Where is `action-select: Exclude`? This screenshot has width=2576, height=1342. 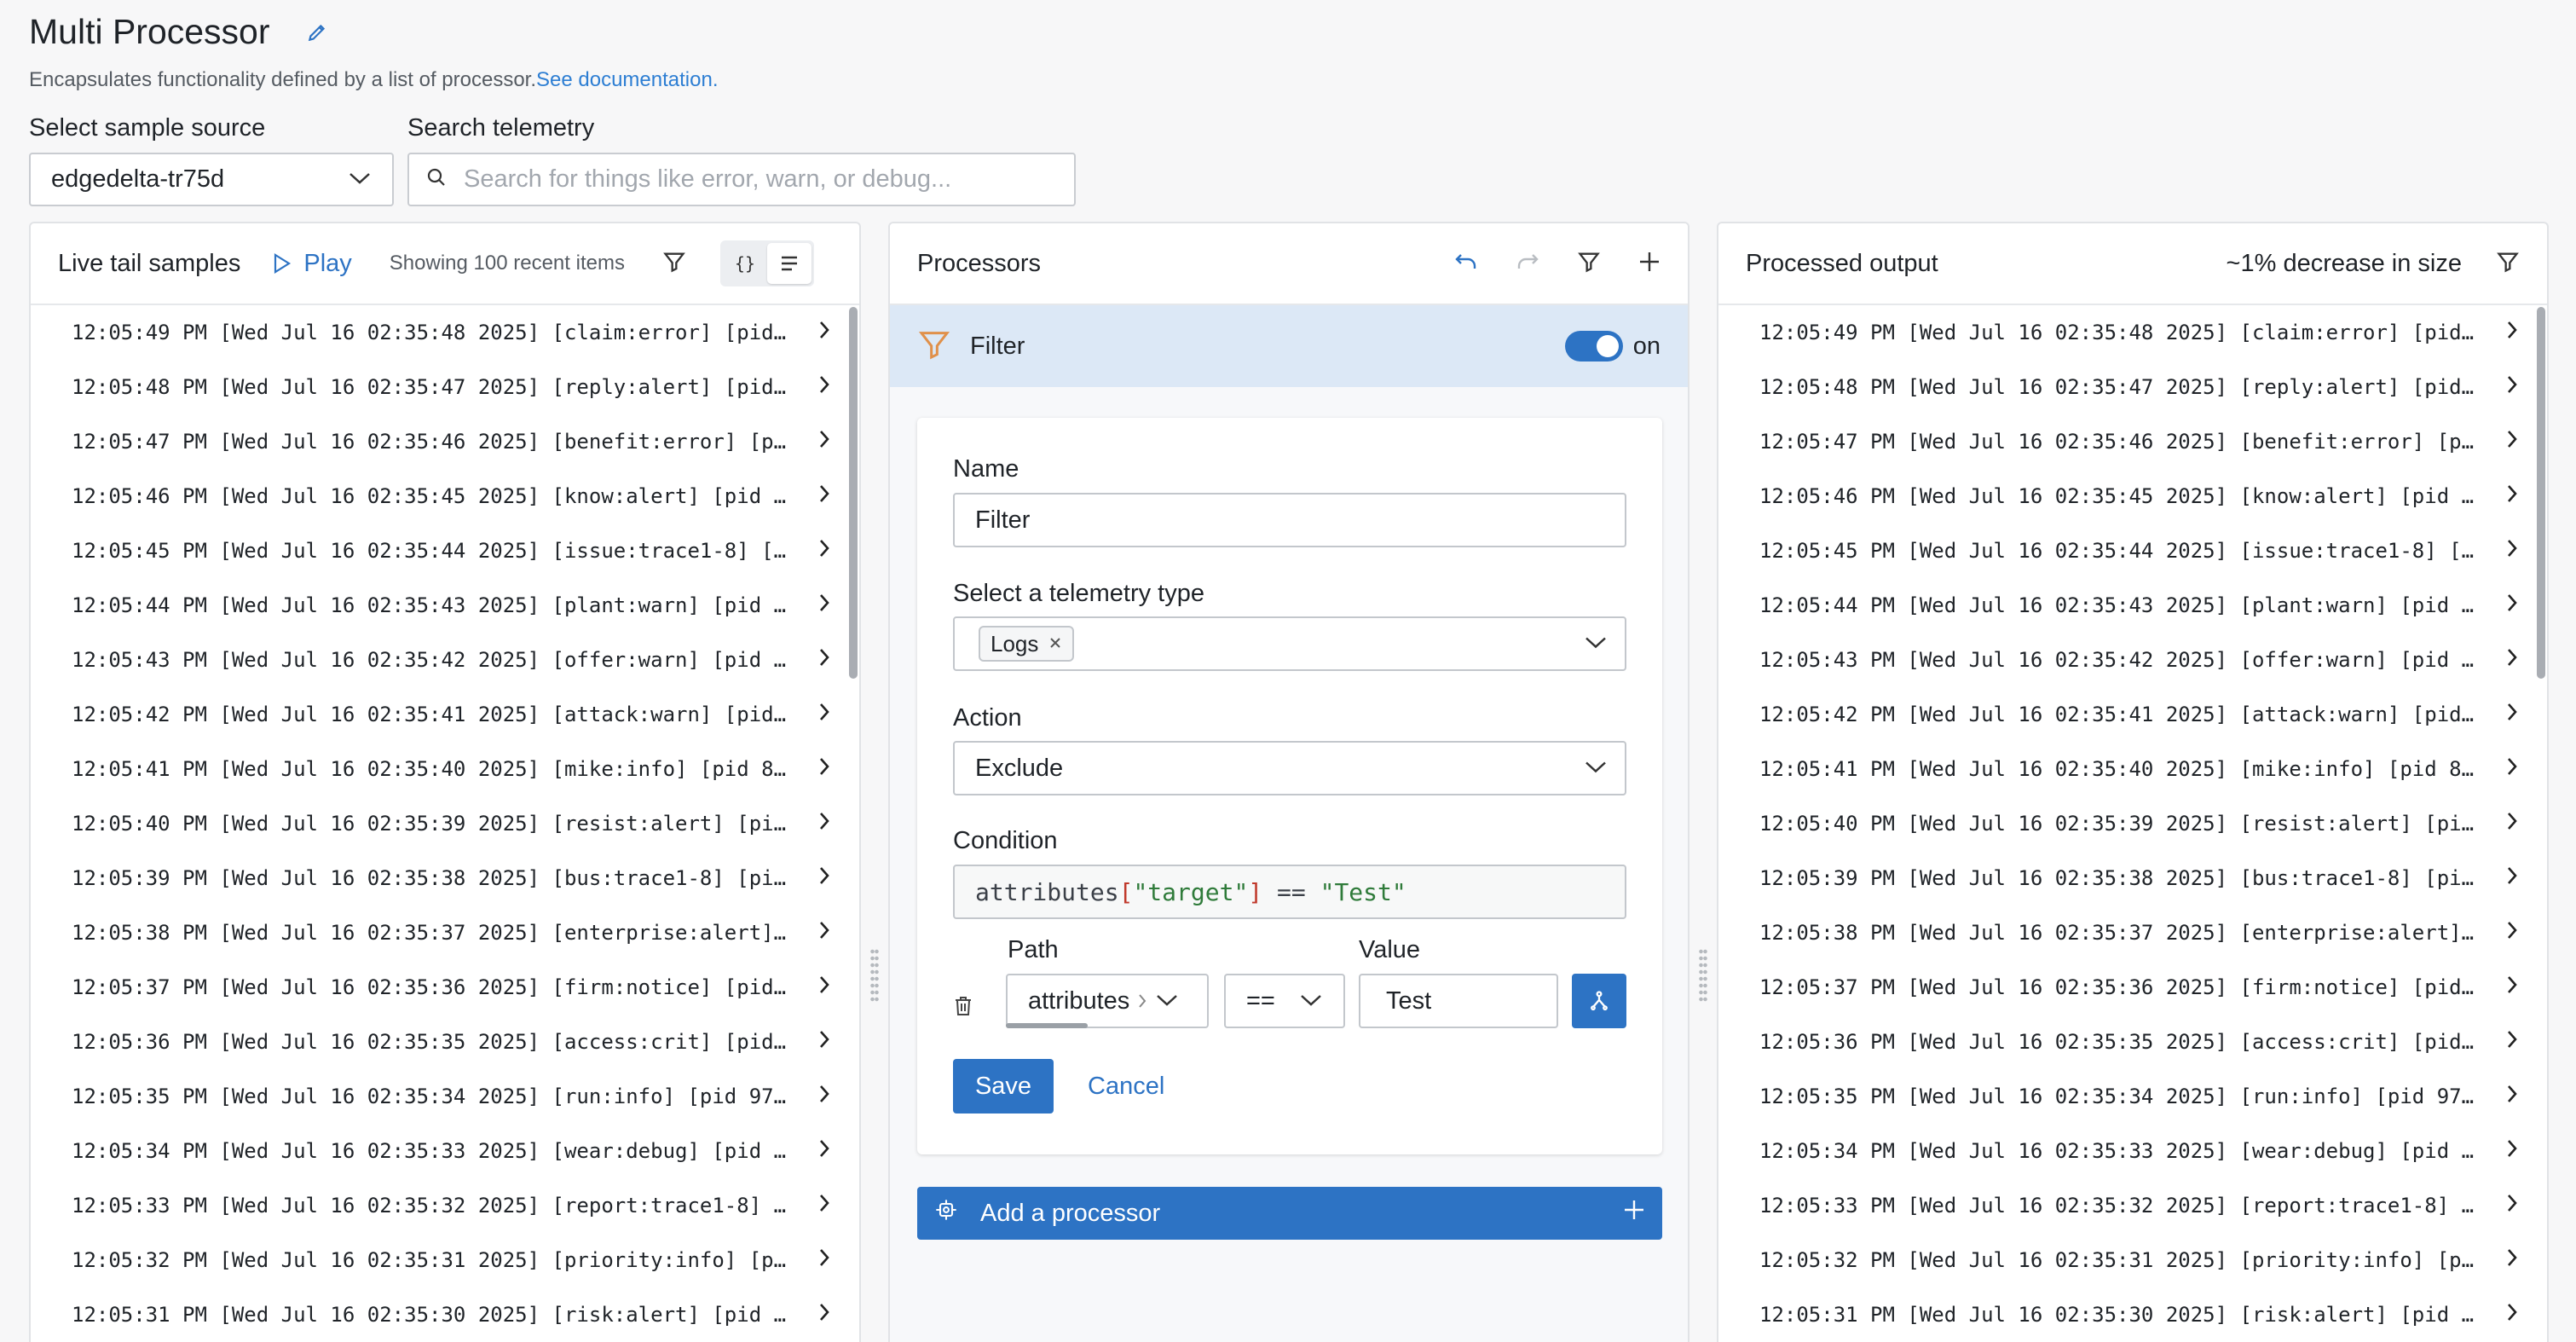
action-select: Exclude is located at coordinates (1289, 768).